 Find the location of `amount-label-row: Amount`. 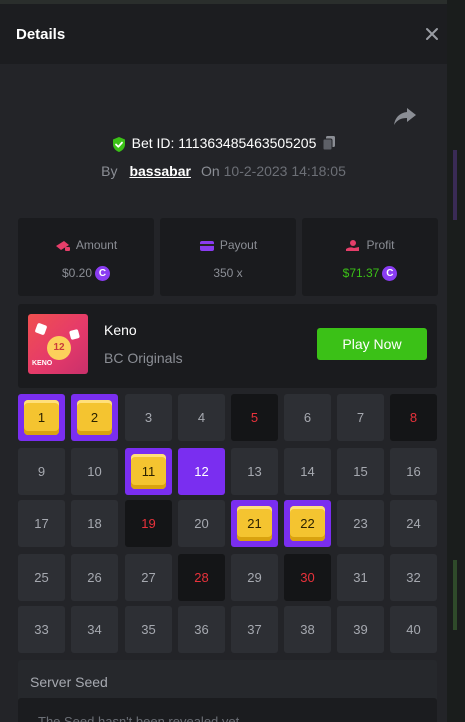

amount-label-row: Amount is located at coordinates (86, 245).